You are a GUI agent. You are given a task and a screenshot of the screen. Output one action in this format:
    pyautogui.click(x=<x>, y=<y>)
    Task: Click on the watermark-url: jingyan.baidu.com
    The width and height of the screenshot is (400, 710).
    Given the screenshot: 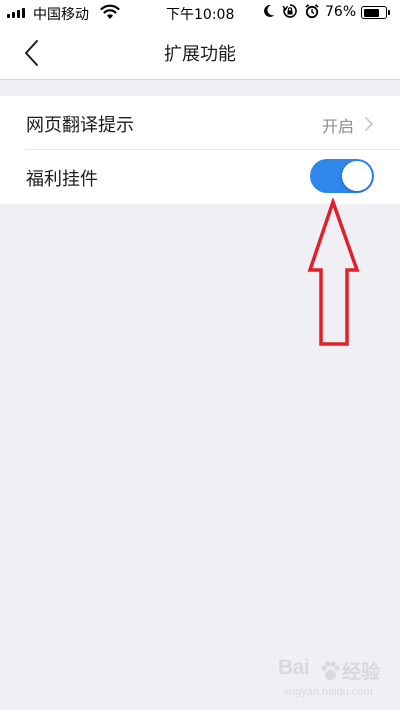 What is the action you would take?
    pyautogui.click(x=328, y=692)
    